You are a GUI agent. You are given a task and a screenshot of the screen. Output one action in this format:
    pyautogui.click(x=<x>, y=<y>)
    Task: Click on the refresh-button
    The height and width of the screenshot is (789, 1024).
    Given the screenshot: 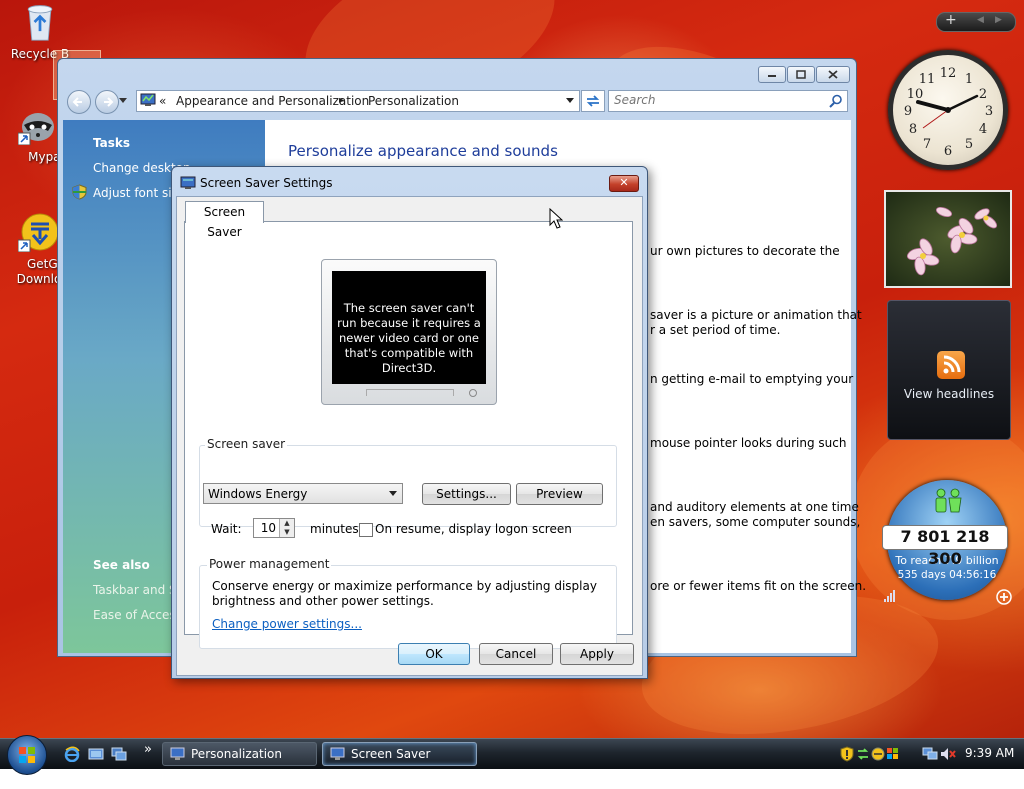 What is the action you would take?
    pyautogui.click(x=593, y=101)
    